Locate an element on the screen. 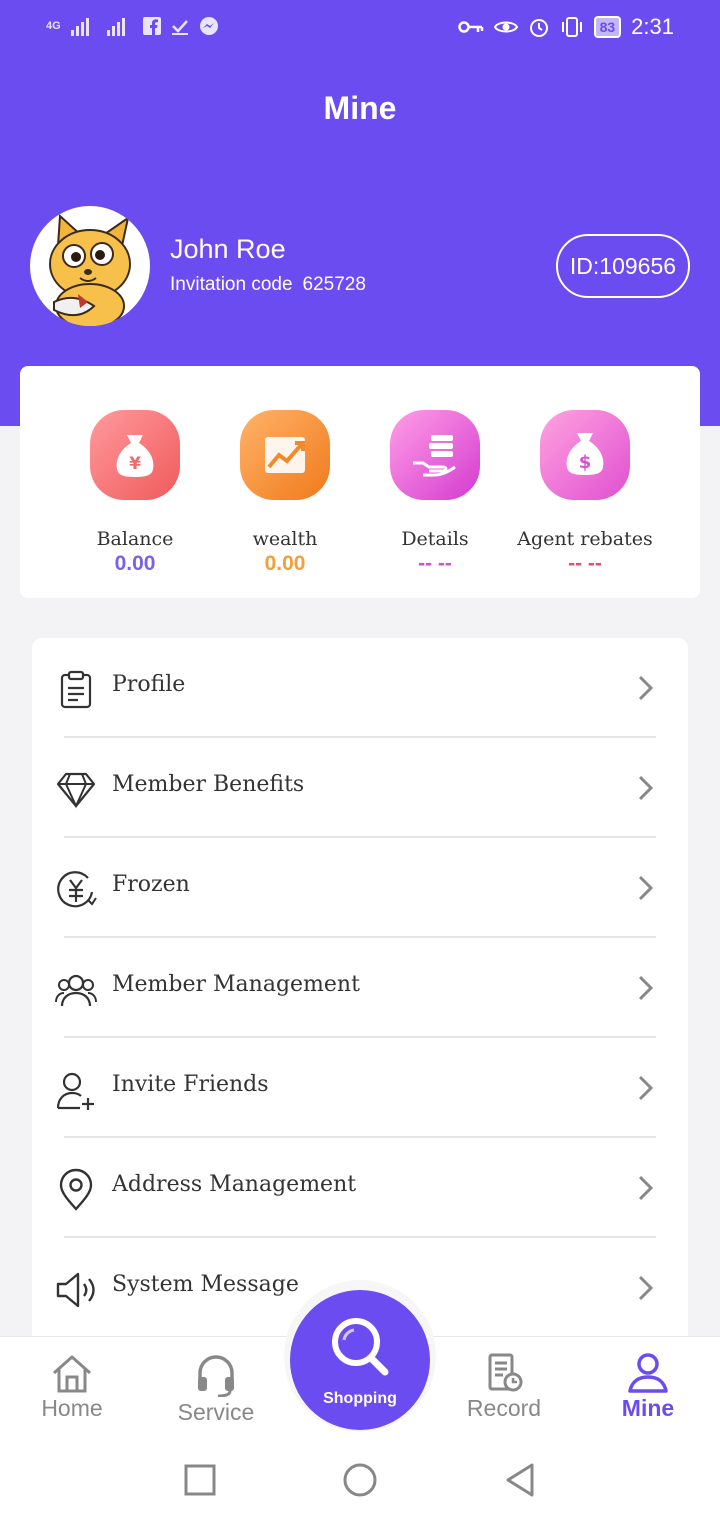  signal-icon is located at coordinates (79, 27).